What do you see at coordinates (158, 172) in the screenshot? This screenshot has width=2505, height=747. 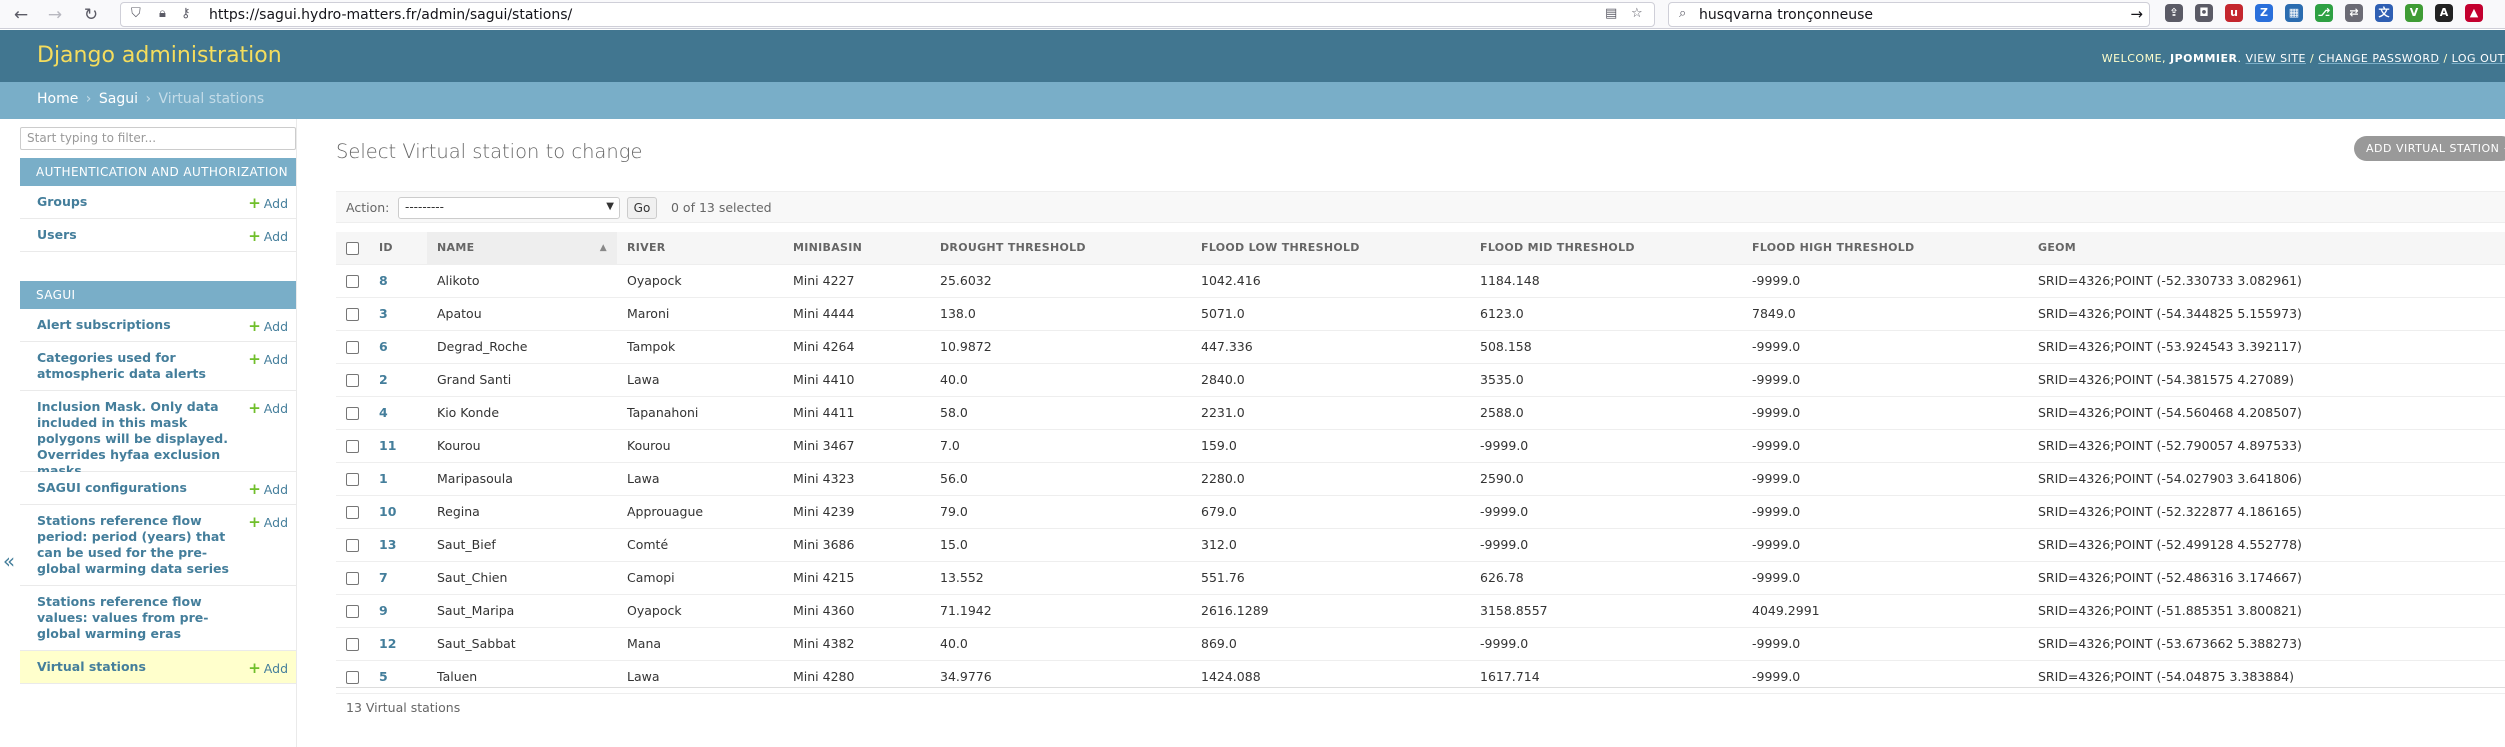 I see `module-caption-auth: AUTHENTICATION AND AUTHORIZATION` at bounding box center [158, 172].